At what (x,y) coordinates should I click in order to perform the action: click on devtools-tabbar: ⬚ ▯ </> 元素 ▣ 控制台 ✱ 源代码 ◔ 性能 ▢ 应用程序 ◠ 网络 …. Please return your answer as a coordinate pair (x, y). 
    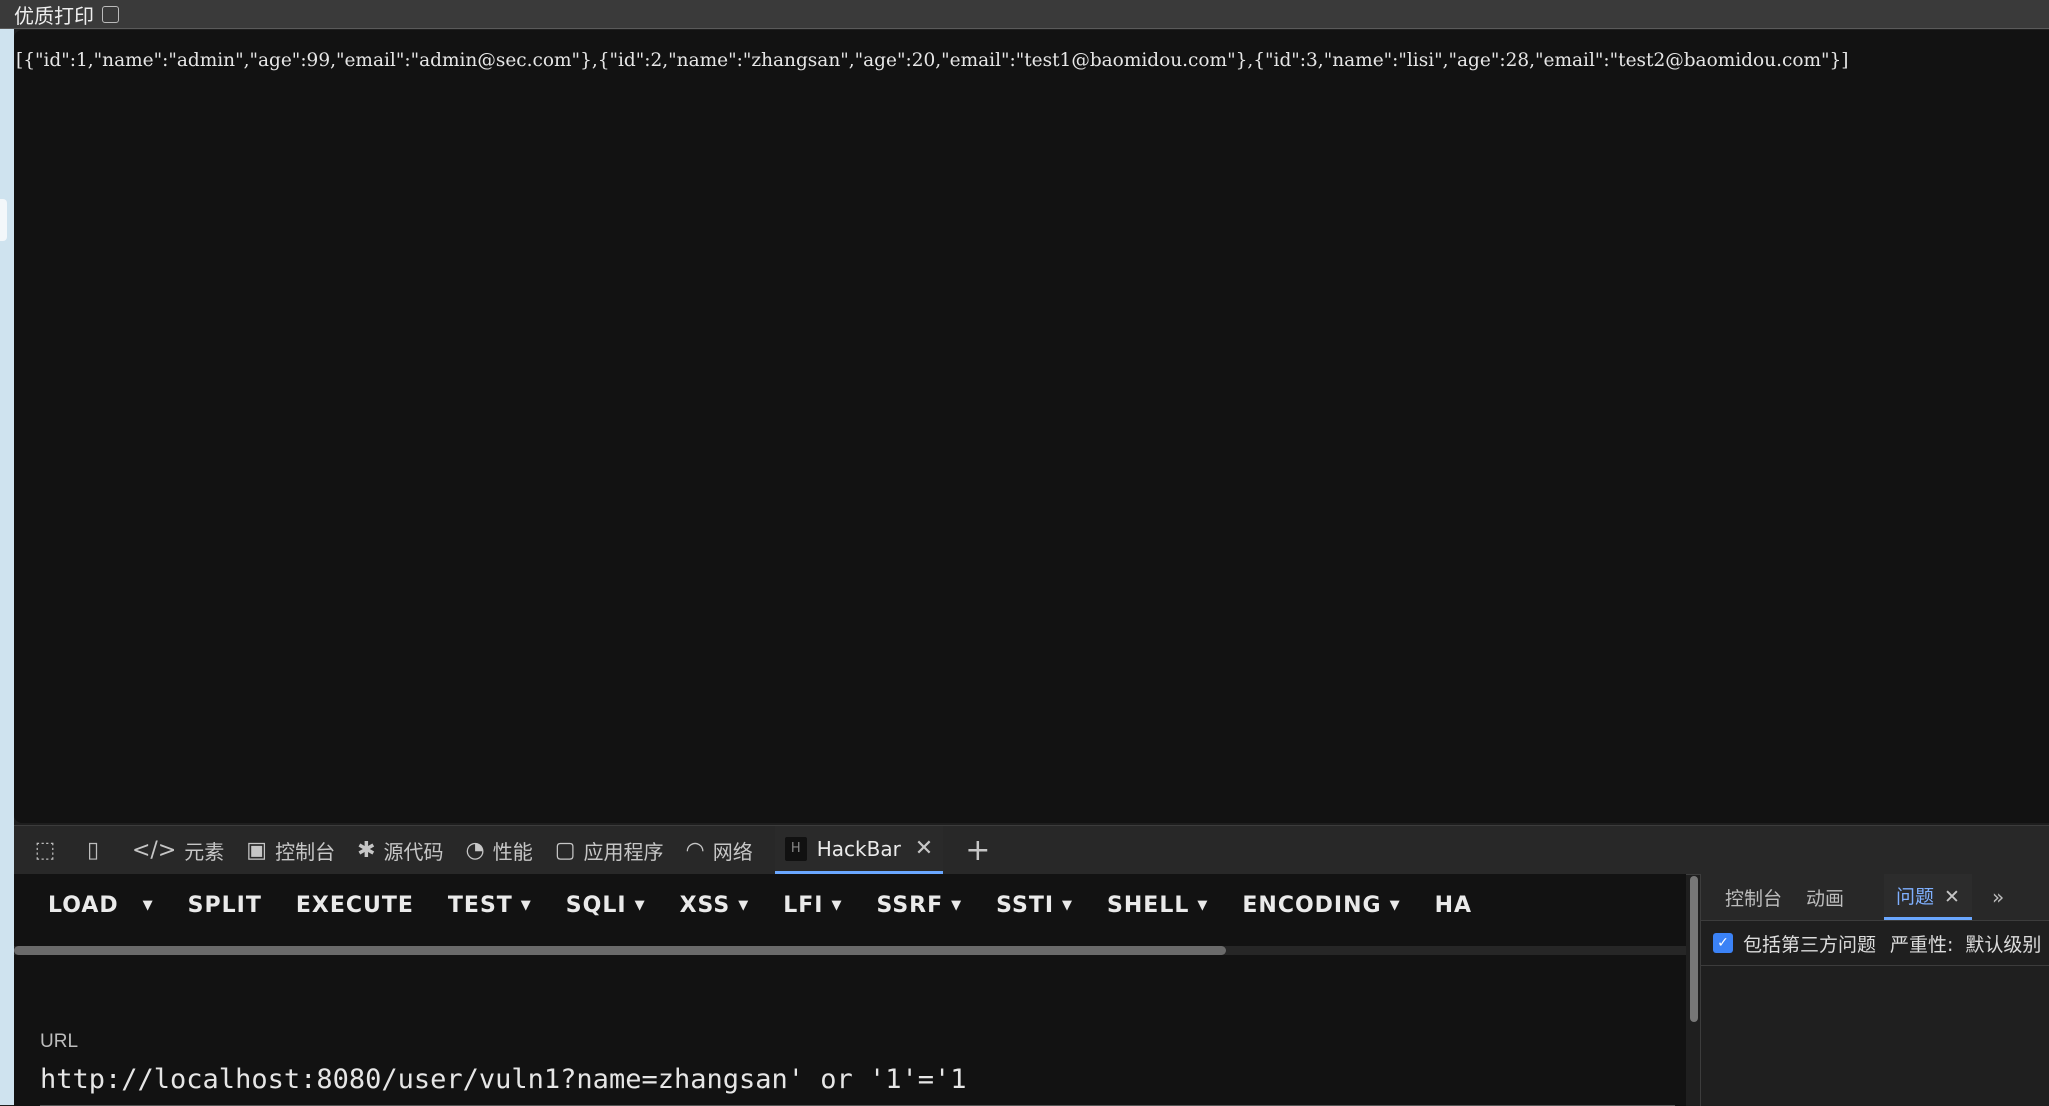
    Looking at the image, I should click on (1031, 850).